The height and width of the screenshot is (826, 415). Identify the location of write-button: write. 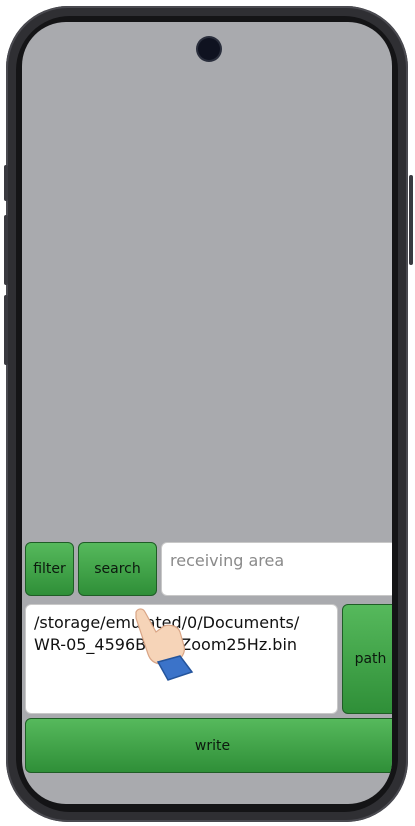
(208, 745).